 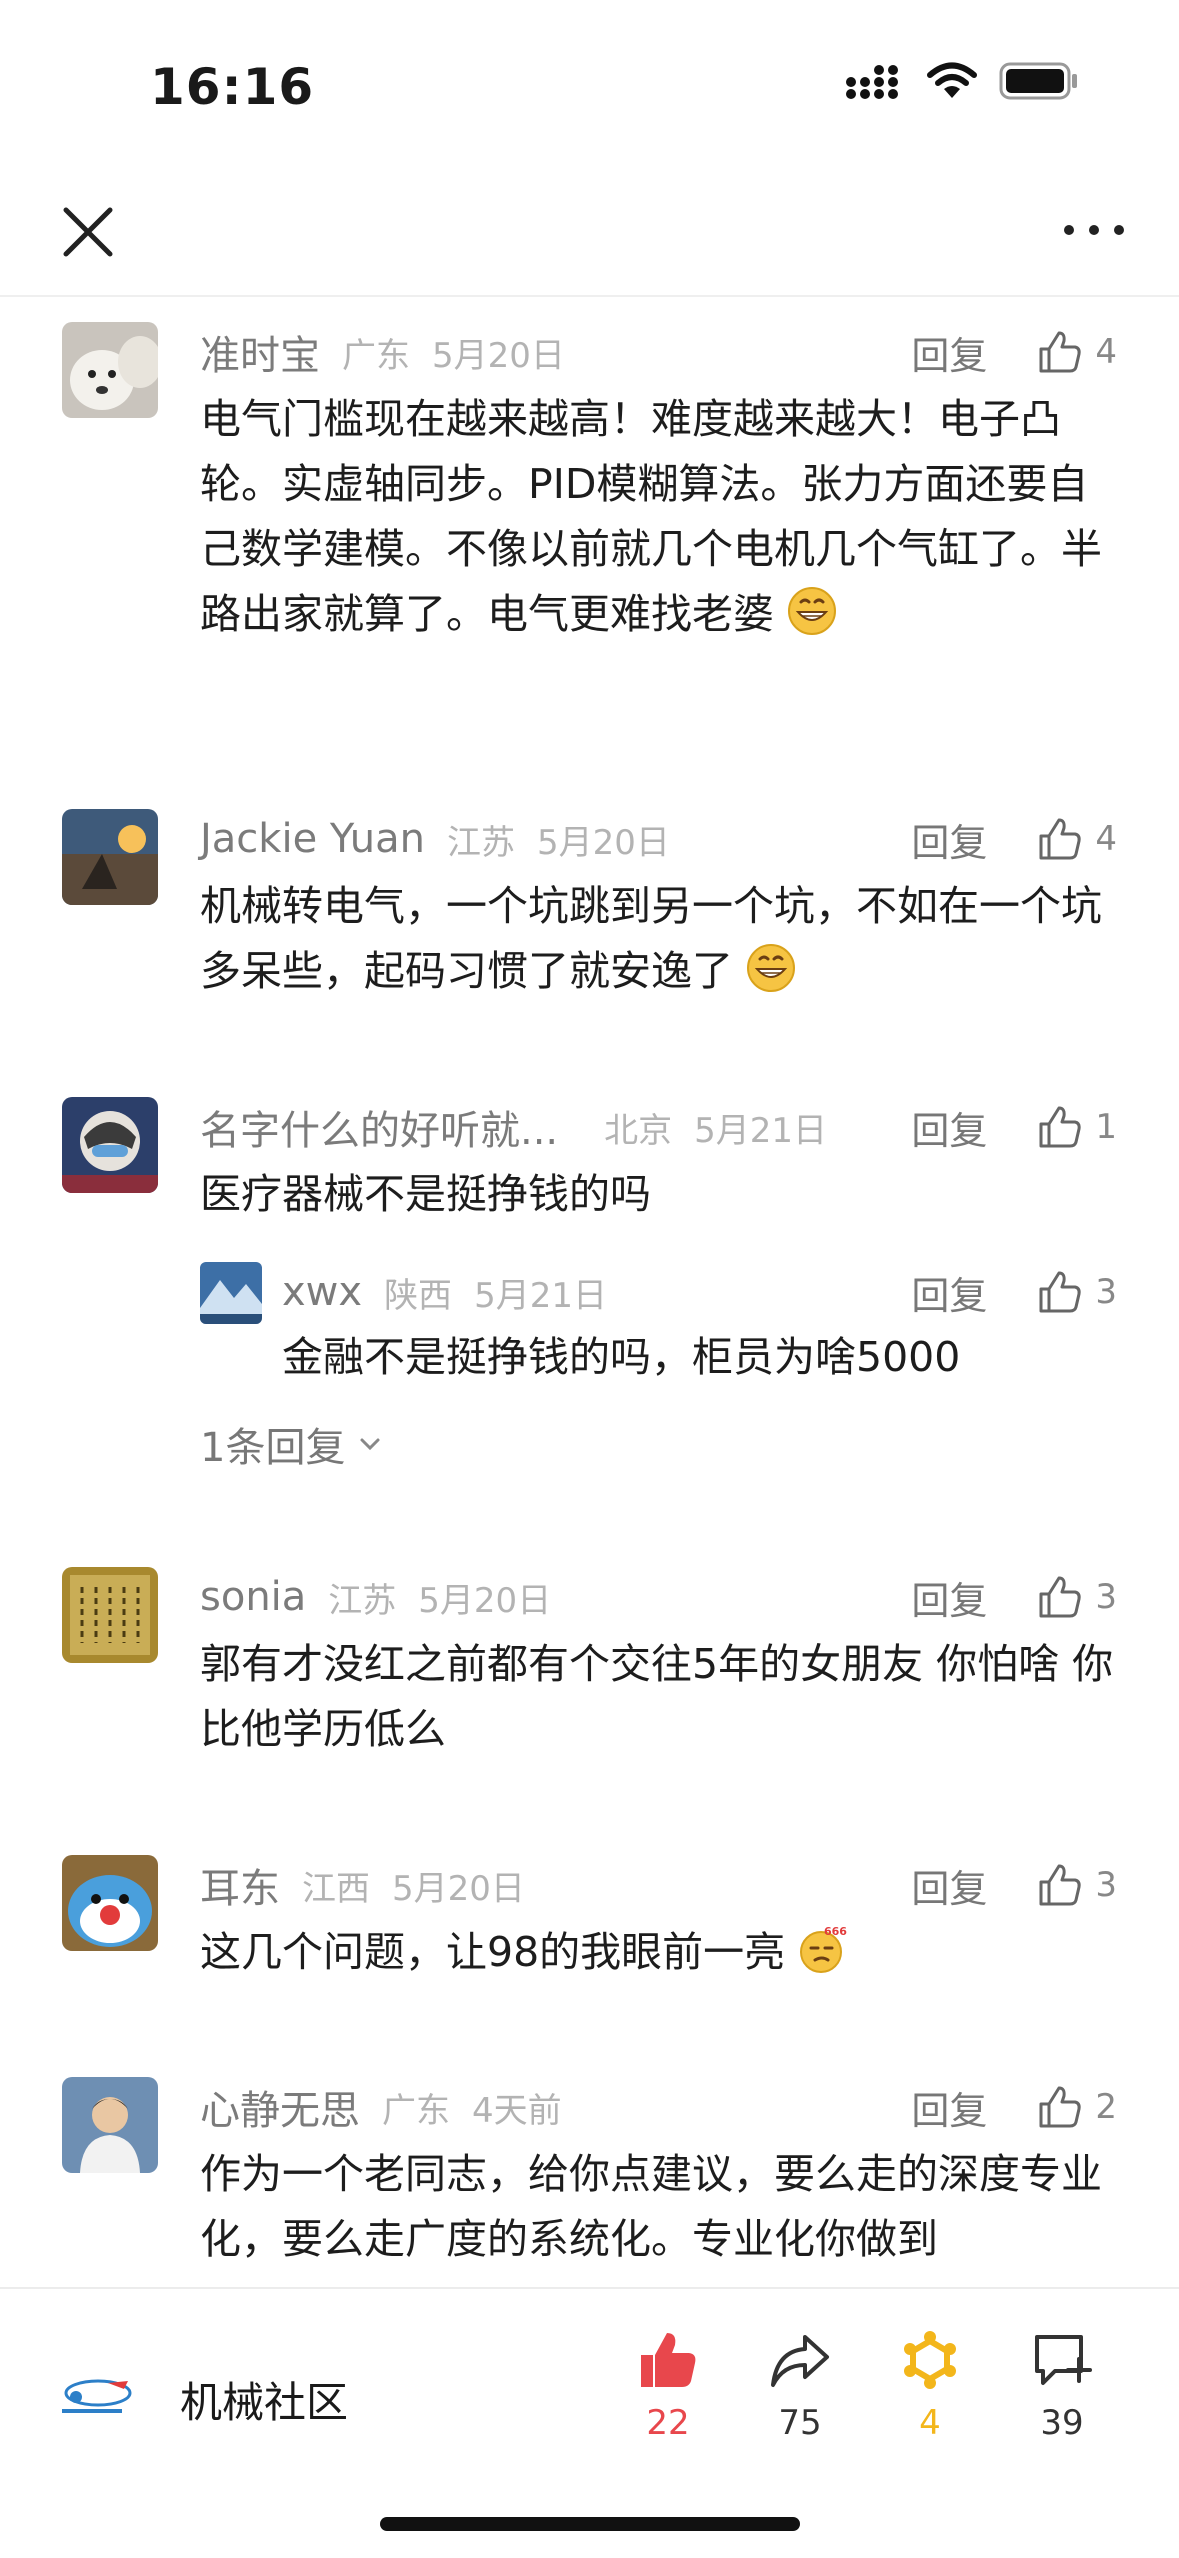 What do you see at coordinates (658, 2107) in the screenshot?
I see `comment-meta: 心静无思 广东 4天前 回复 2` at bounding box center [658, 2107].